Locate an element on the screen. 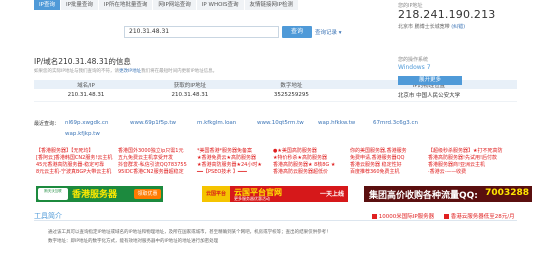 The width and height of the screenshot is (554, 266). cell-location: 北京市 中国人民公安大学 is located at coordinates (428, 95).